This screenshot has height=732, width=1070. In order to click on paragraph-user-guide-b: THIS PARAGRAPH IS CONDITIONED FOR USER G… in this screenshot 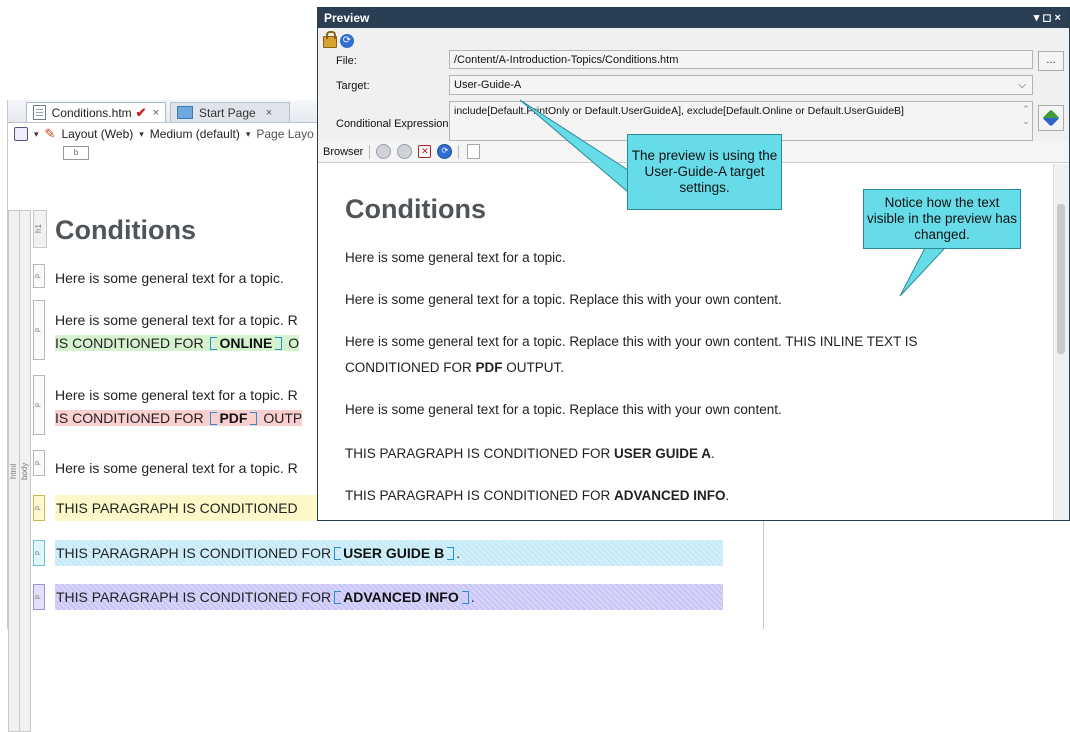, I will do `click(389, 553)`.